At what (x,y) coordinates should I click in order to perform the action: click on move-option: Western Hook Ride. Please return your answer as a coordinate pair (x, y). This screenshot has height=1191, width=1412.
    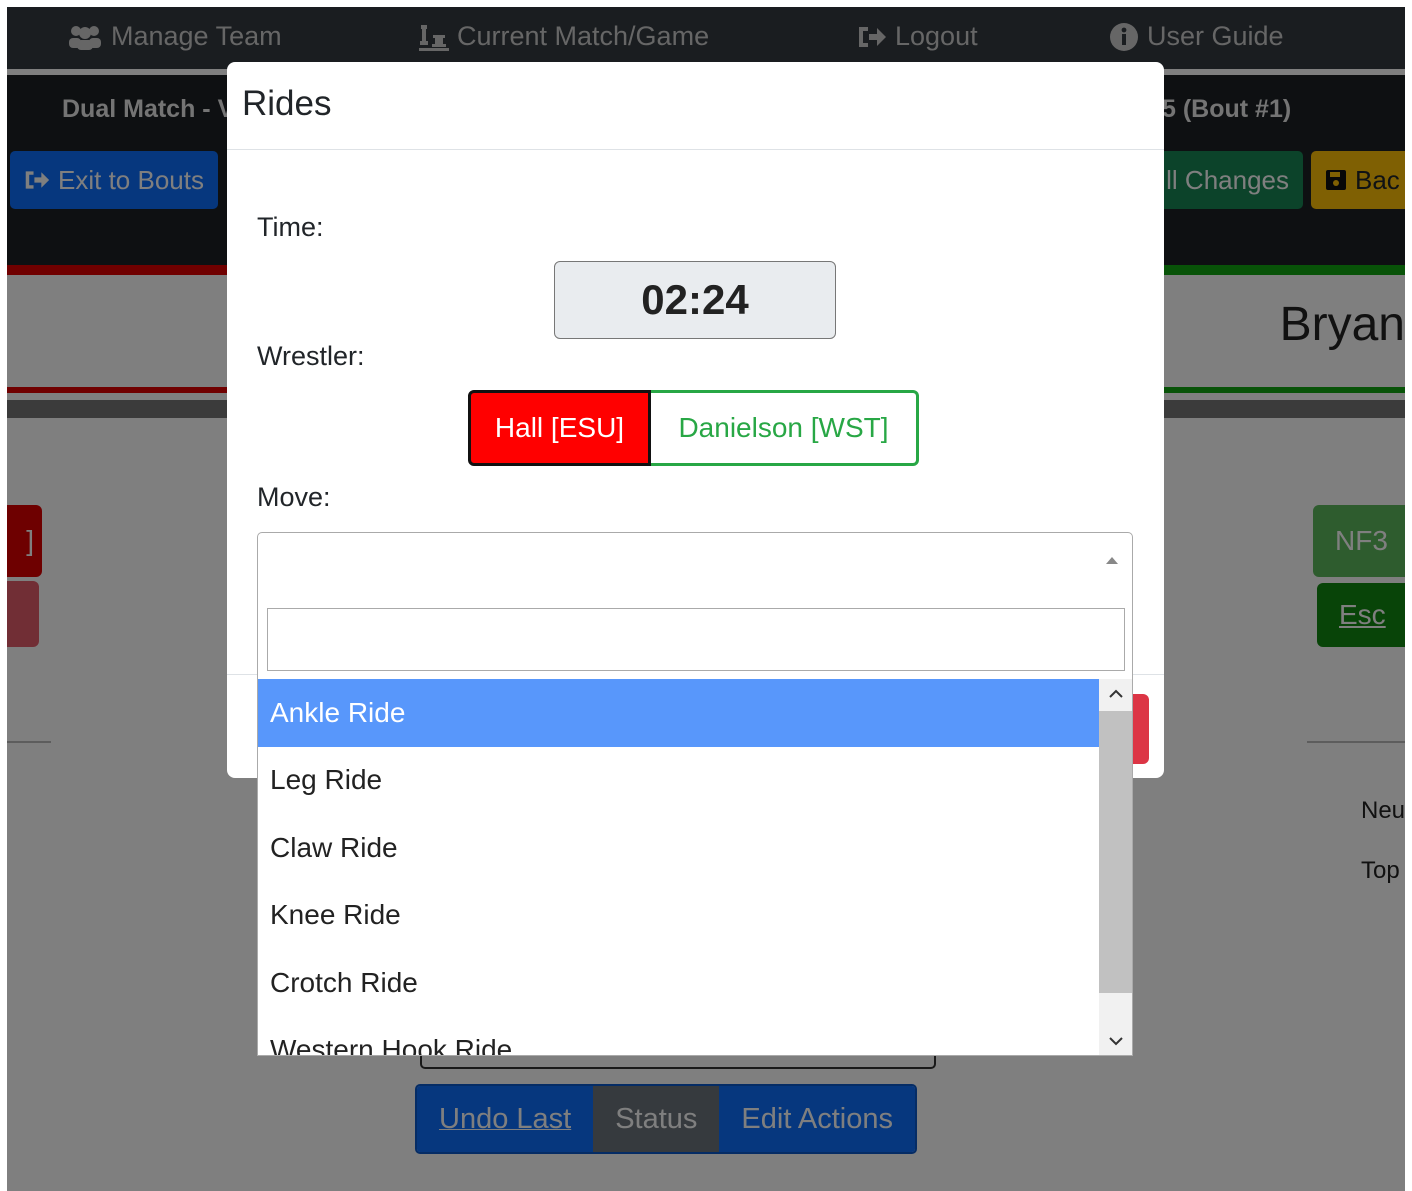
    Looking at the image, I should click on (679, 1036).